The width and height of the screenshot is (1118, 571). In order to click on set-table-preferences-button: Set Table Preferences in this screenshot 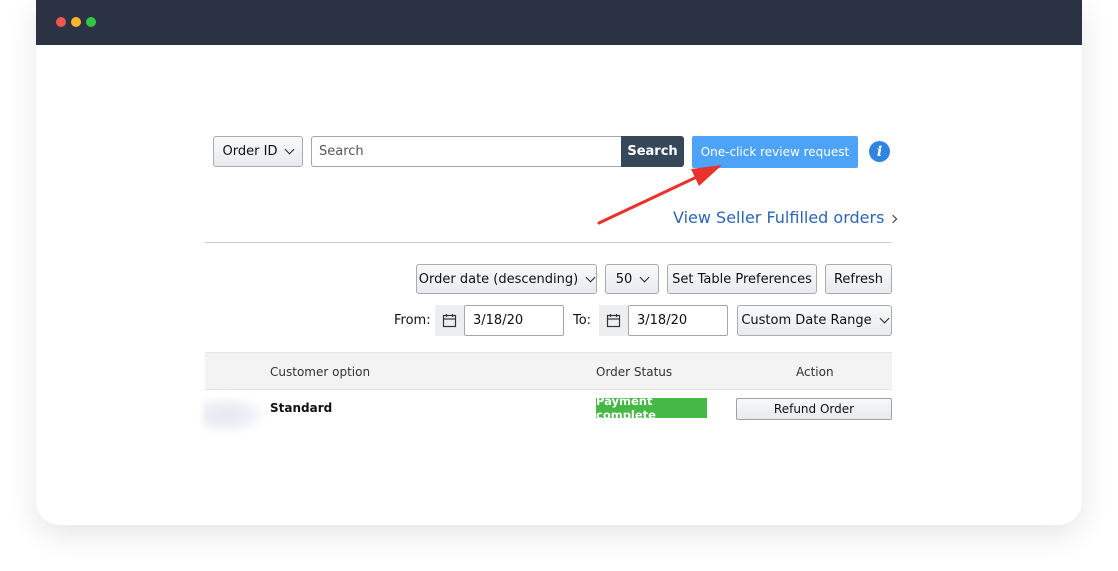, I will do `click(742, 279)`.